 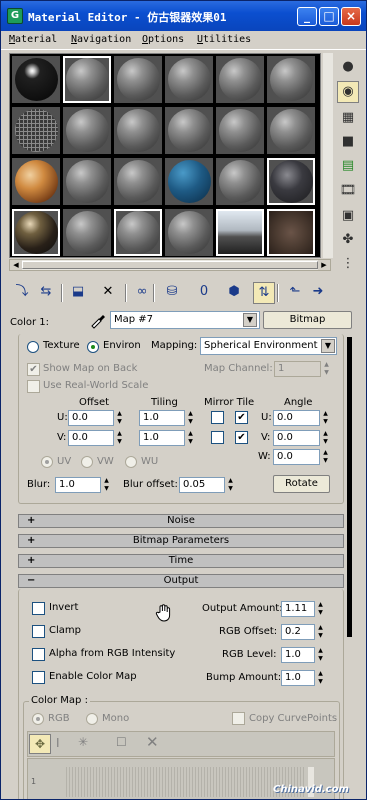 I want to click on move-point-icon: ✥, so click(x=40, y=744).